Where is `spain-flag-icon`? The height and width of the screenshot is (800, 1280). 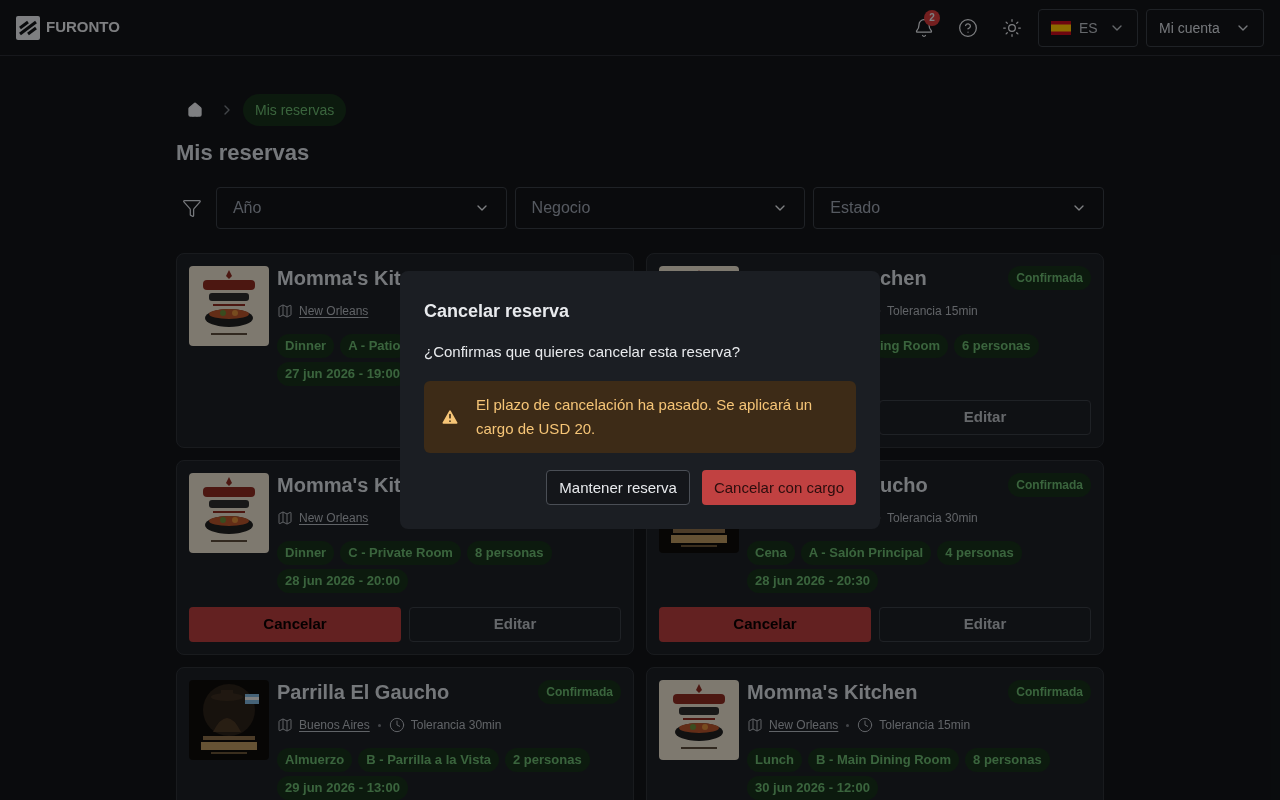
spain-flag-icon is located at coordinates (1061, 27).